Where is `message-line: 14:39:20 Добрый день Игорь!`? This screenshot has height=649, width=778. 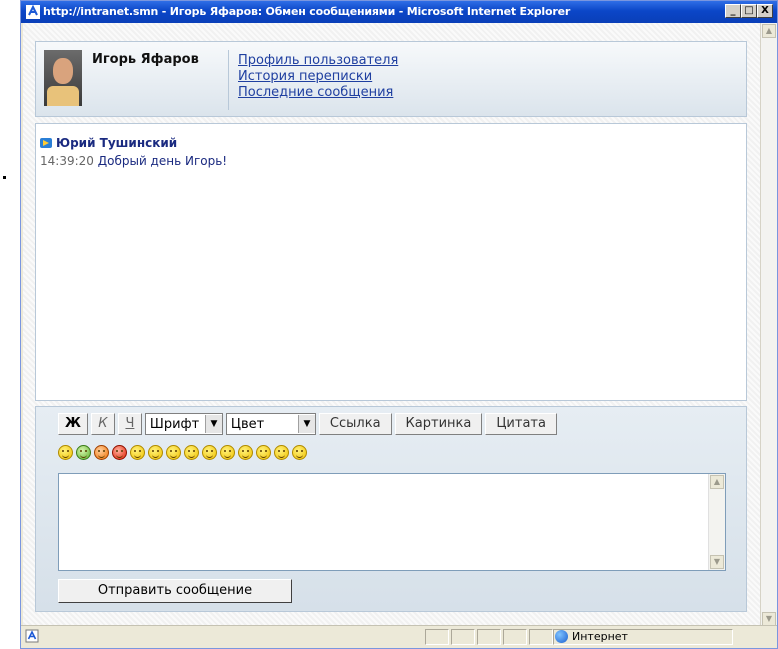 message-line: 14:39:20 Добрый день Игорь! is located at coordinates (133, 161).